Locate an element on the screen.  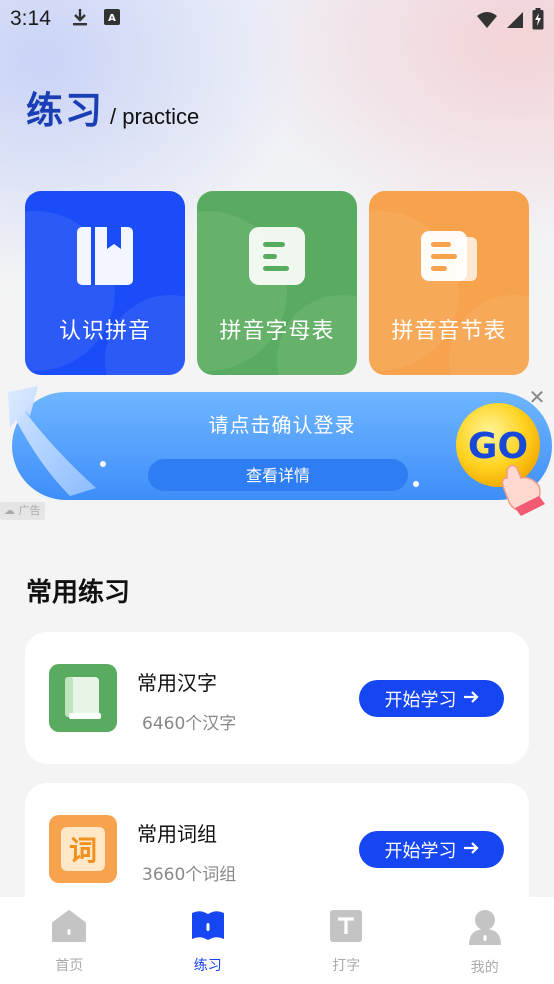
ci-character-icon: 词 is located at coordinates (83, 849).